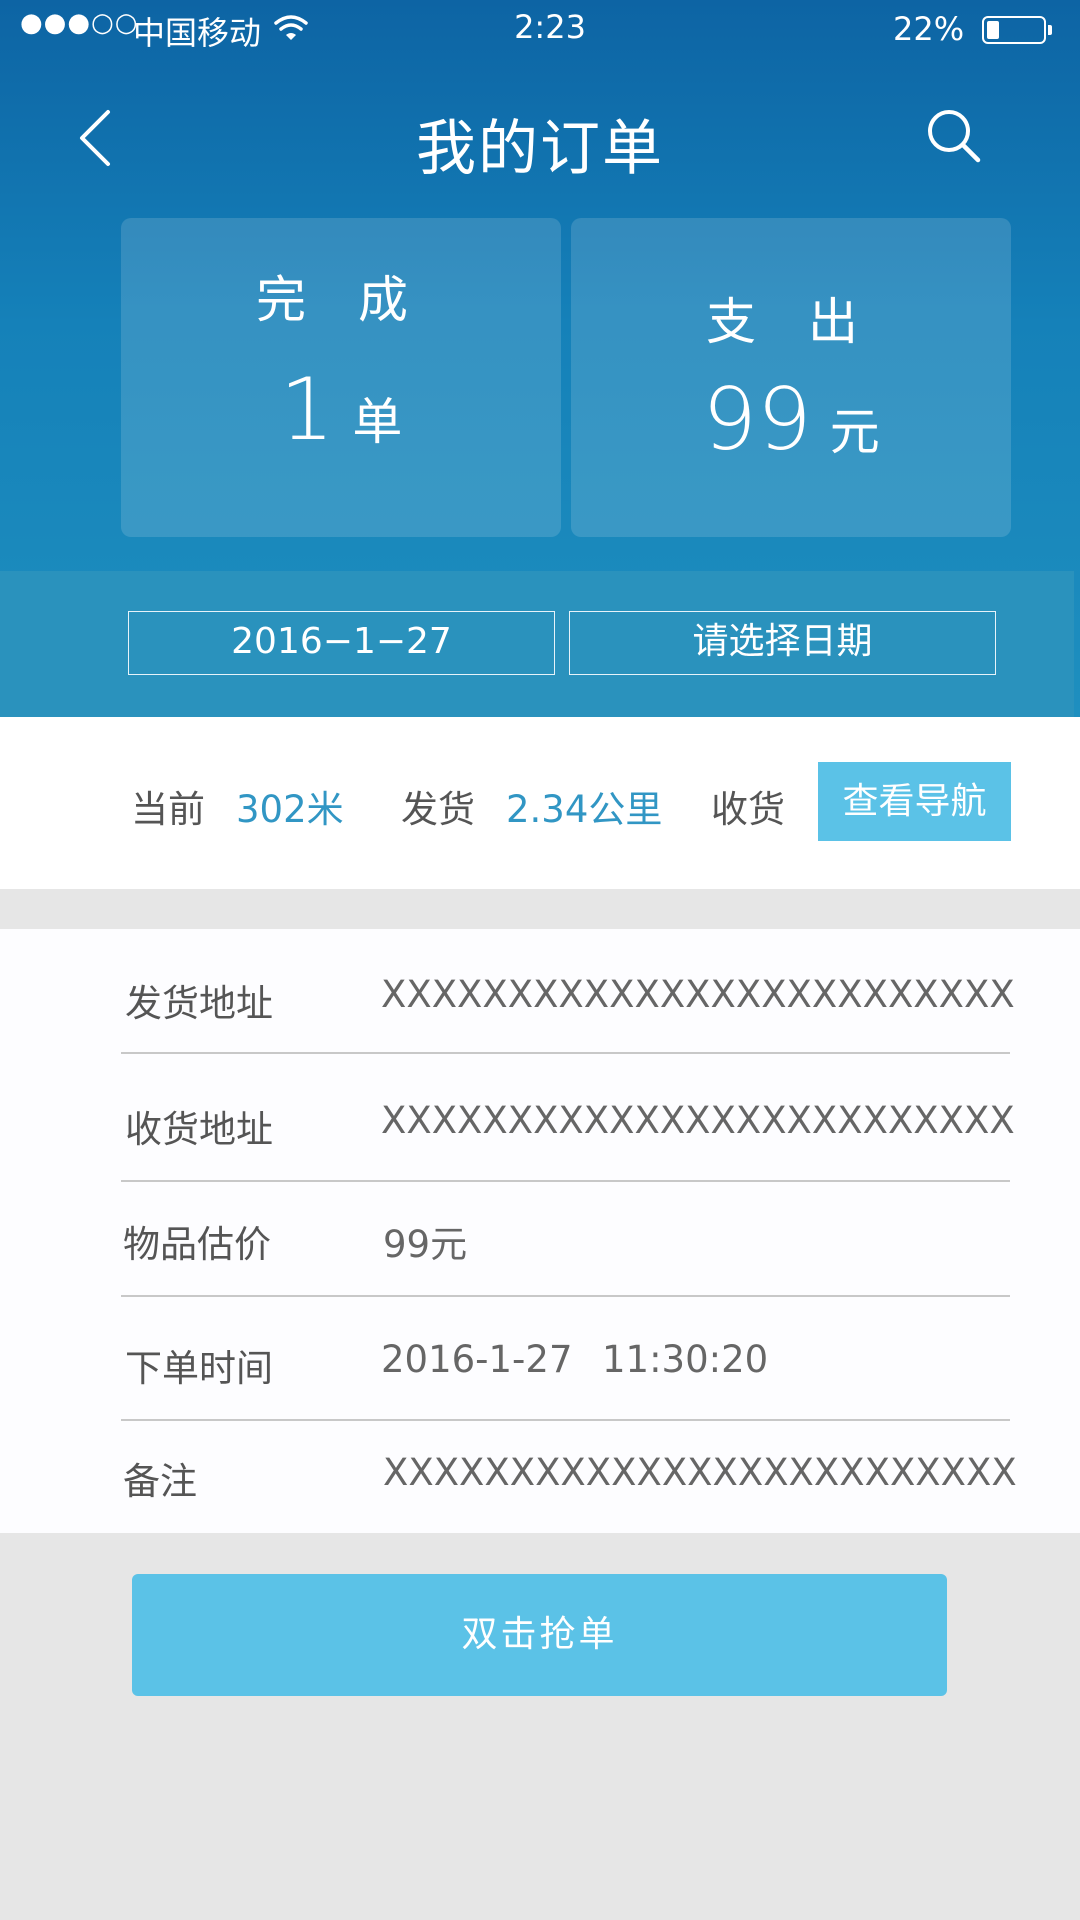 The height and width of the screenshot is (1920, 1080). I want to click on start-date-field: 2016−1−27, so click(341, 643).